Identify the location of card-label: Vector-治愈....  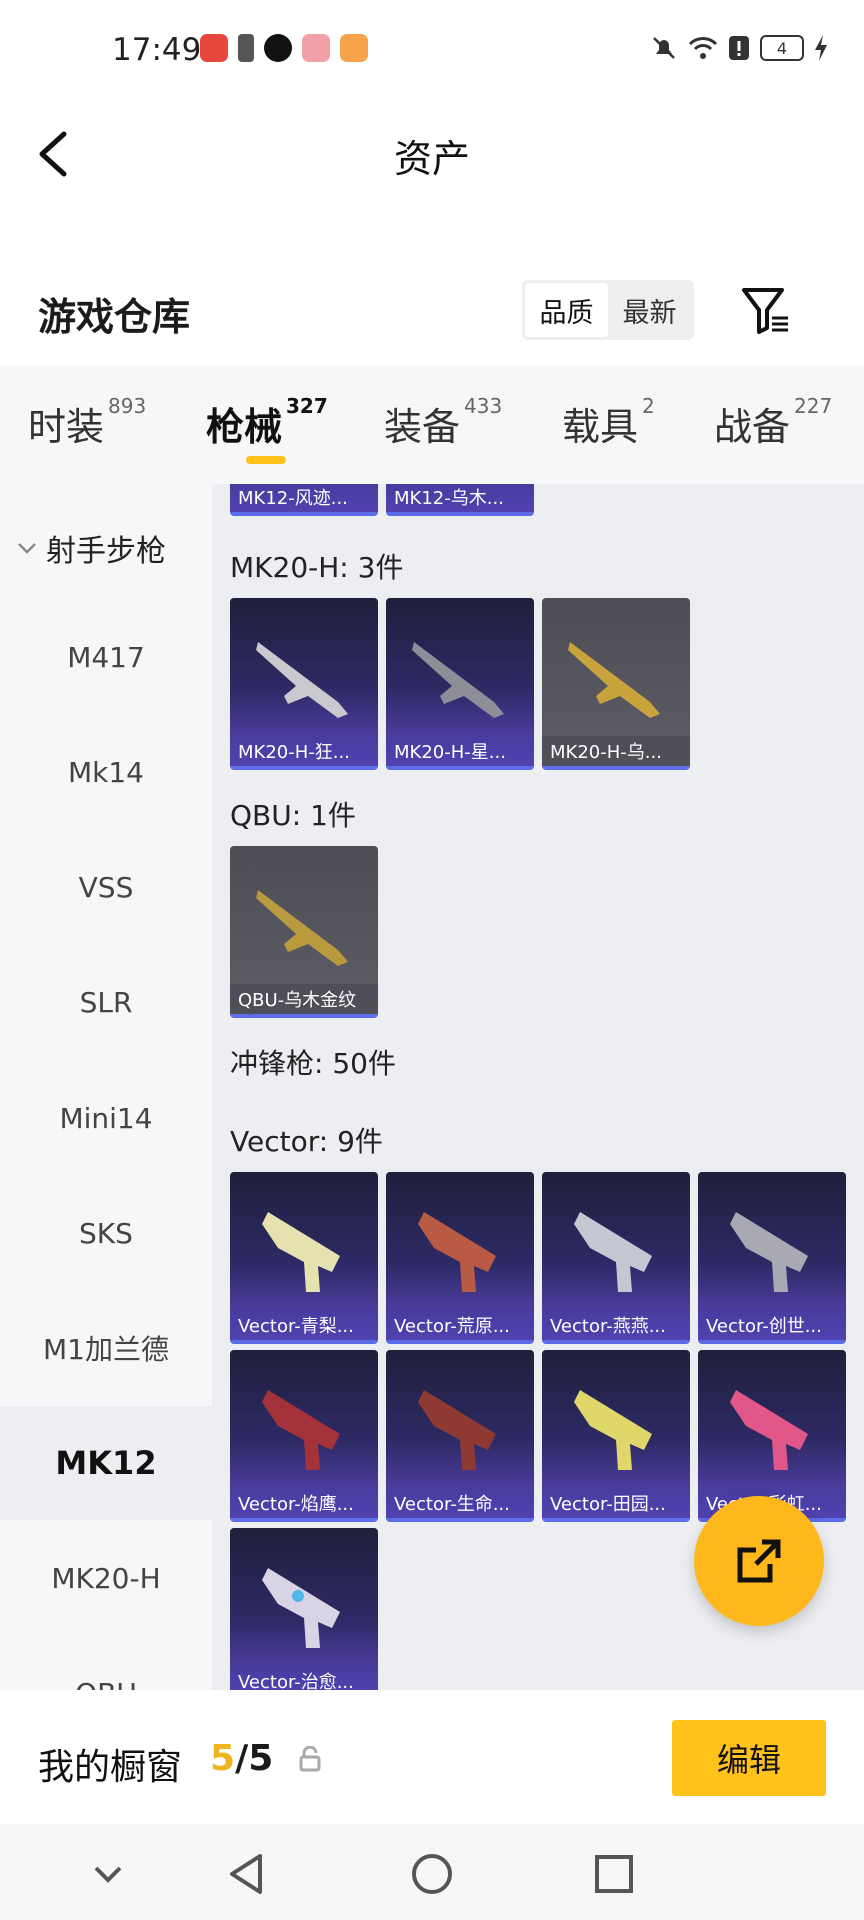
(304, 1678).